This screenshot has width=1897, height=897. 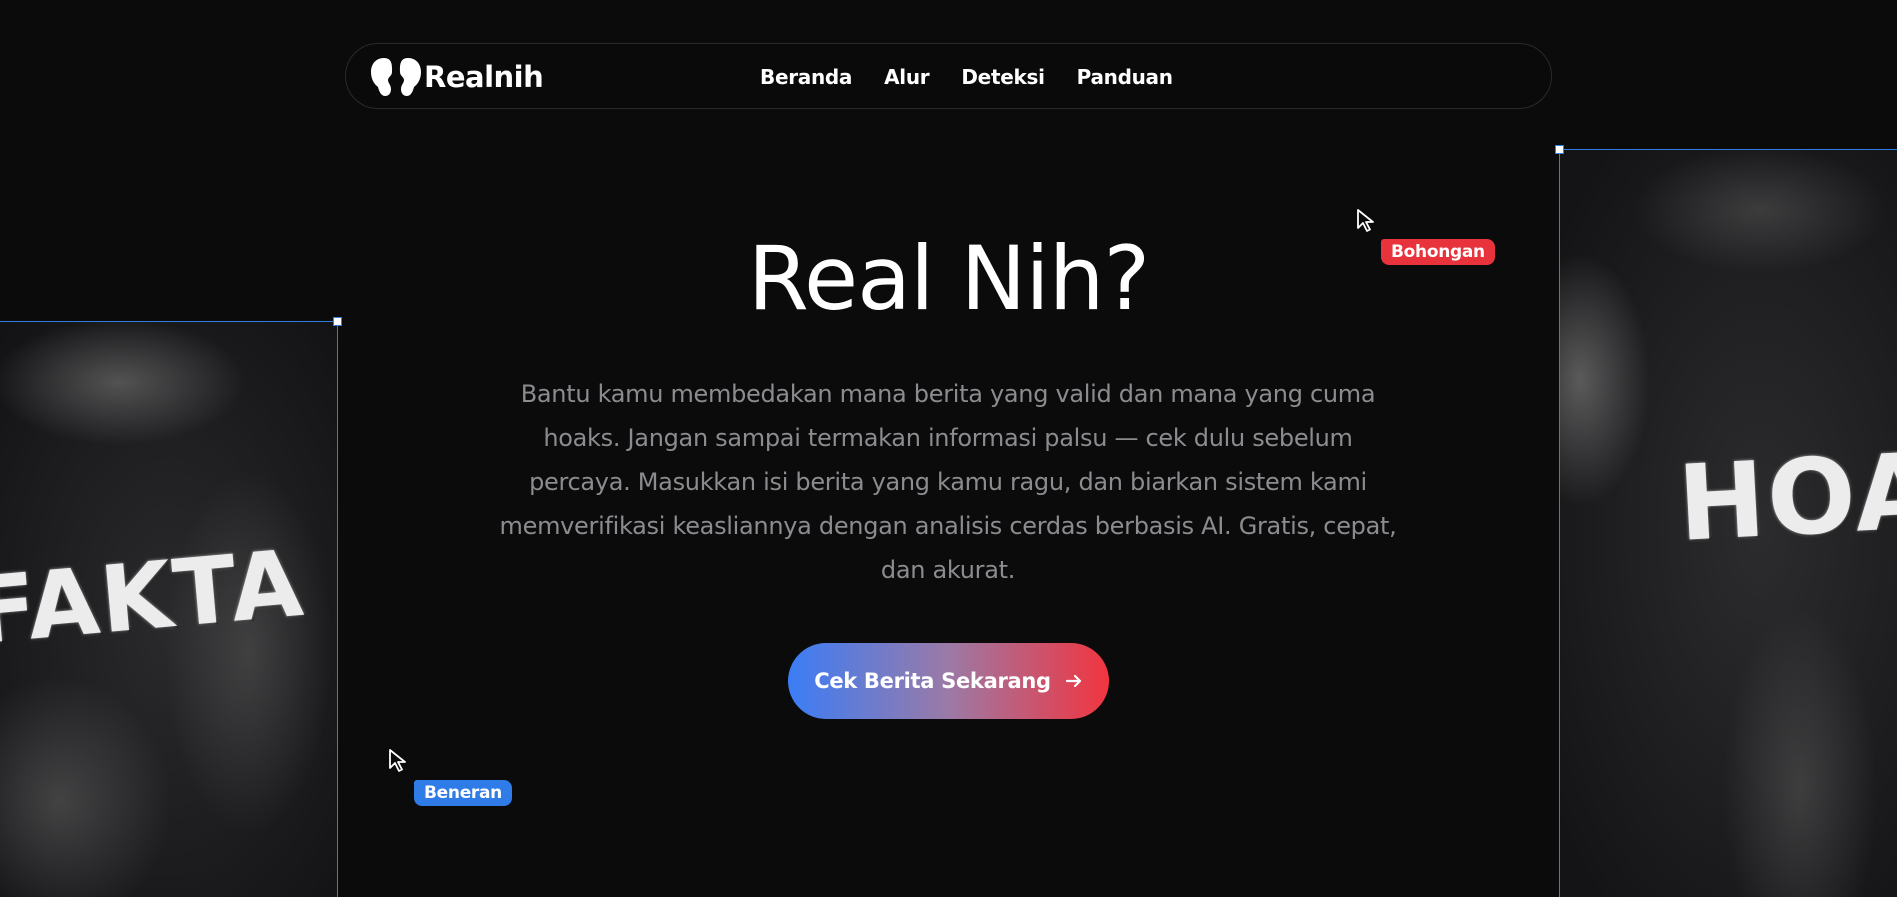 I want to click on hero-title: Real Nih?, so click(x=948, y=278).